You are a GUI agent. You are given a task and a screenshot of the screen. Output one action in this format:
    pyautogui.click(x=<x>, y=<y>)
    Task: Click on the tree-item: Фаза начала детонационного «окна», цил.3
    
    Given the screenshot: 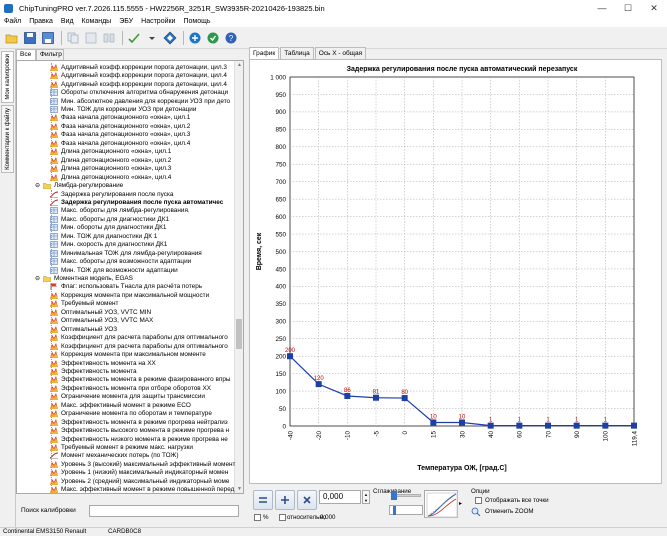 What is the action you would take?
    pyautogui.click(x=120, y=135)
    